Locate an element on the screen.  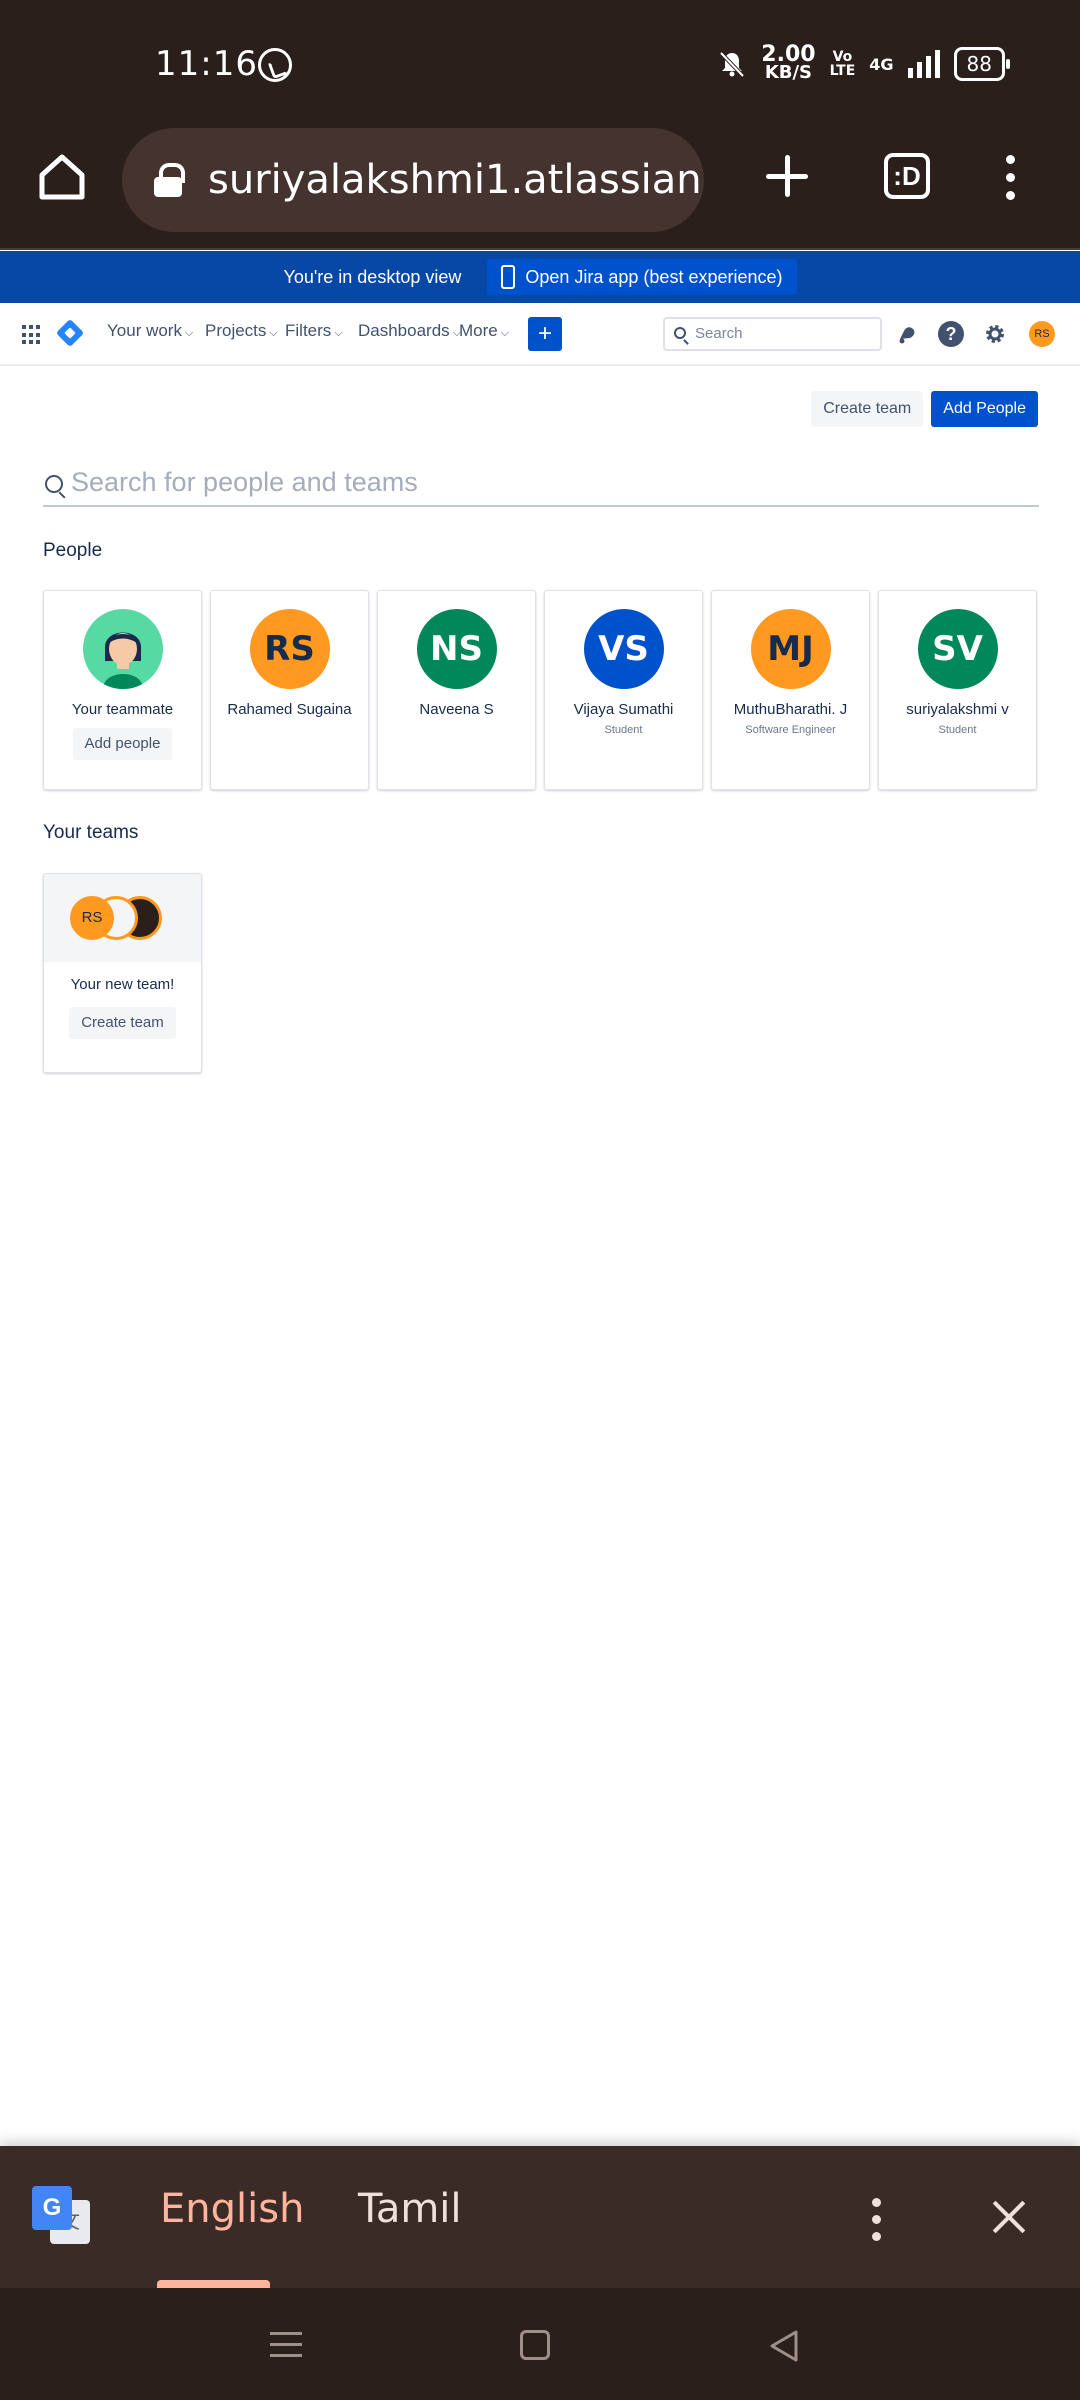
person-avatar: SV is located at coordinates (957, 649).